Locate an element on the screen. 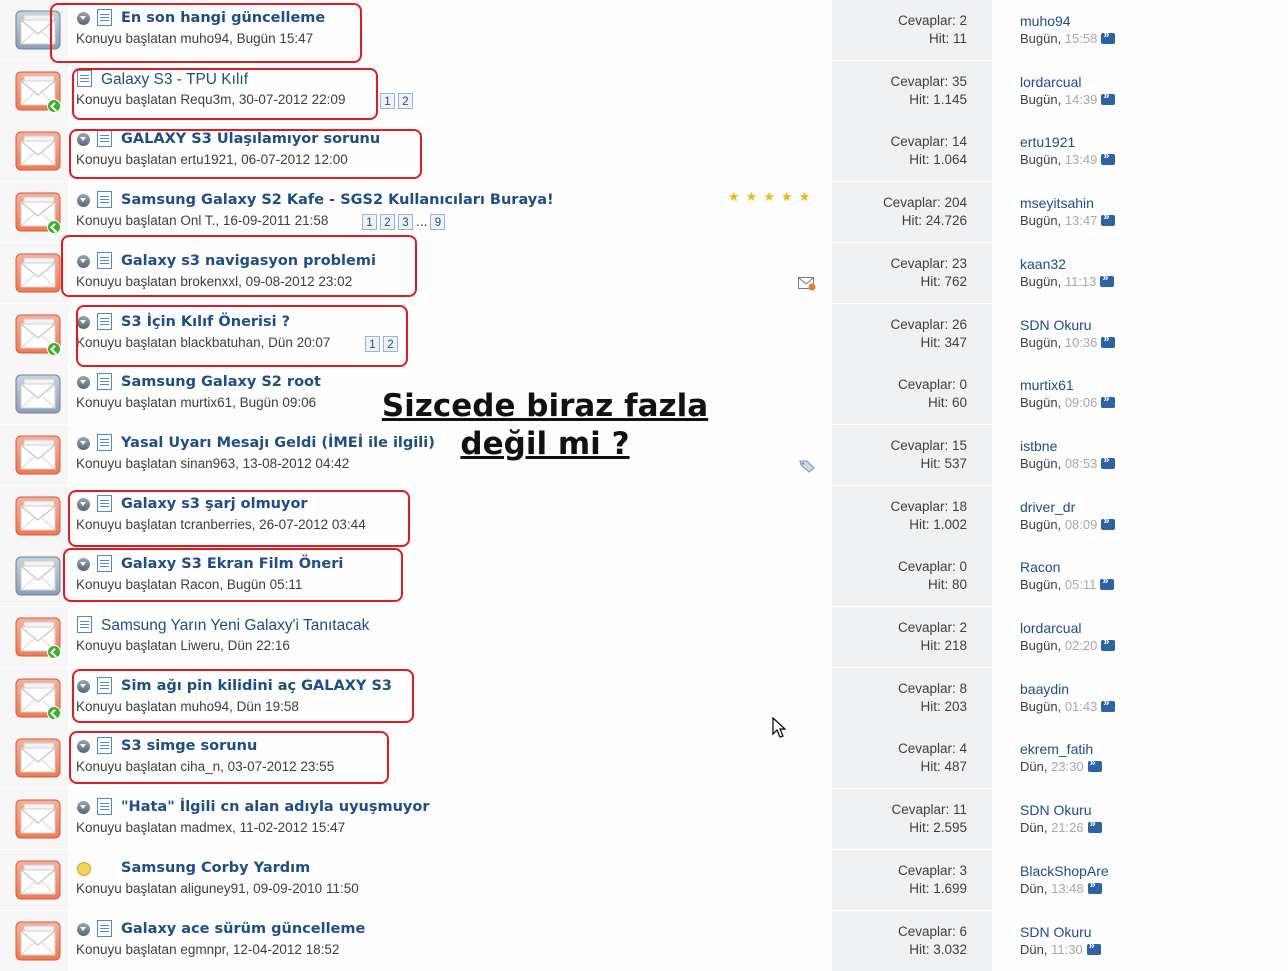 This screenshot has width=1288, height=971. last-poster-link: BlackShopAre is located at coordinates (1064, 871).